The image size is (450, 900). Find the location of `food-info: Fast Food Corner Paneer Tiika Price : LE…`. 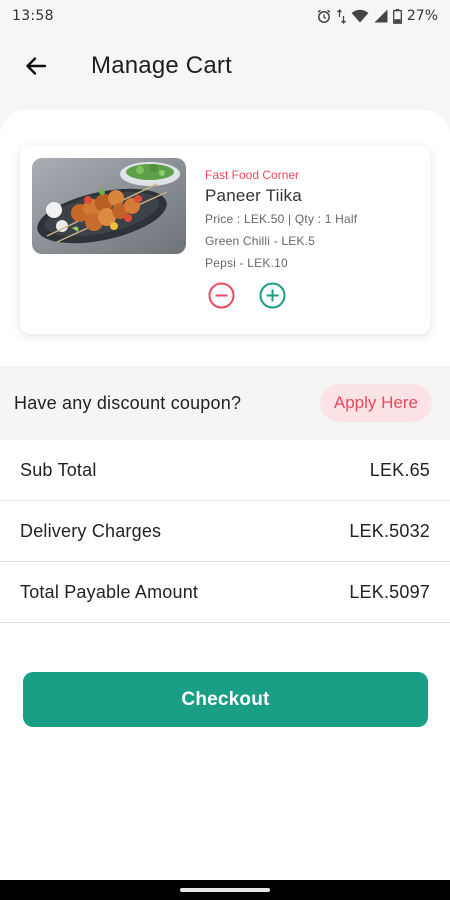

food-info: Fast Food Corner Paneer Tiika Price : LE… is located at coordinates (281, 223).